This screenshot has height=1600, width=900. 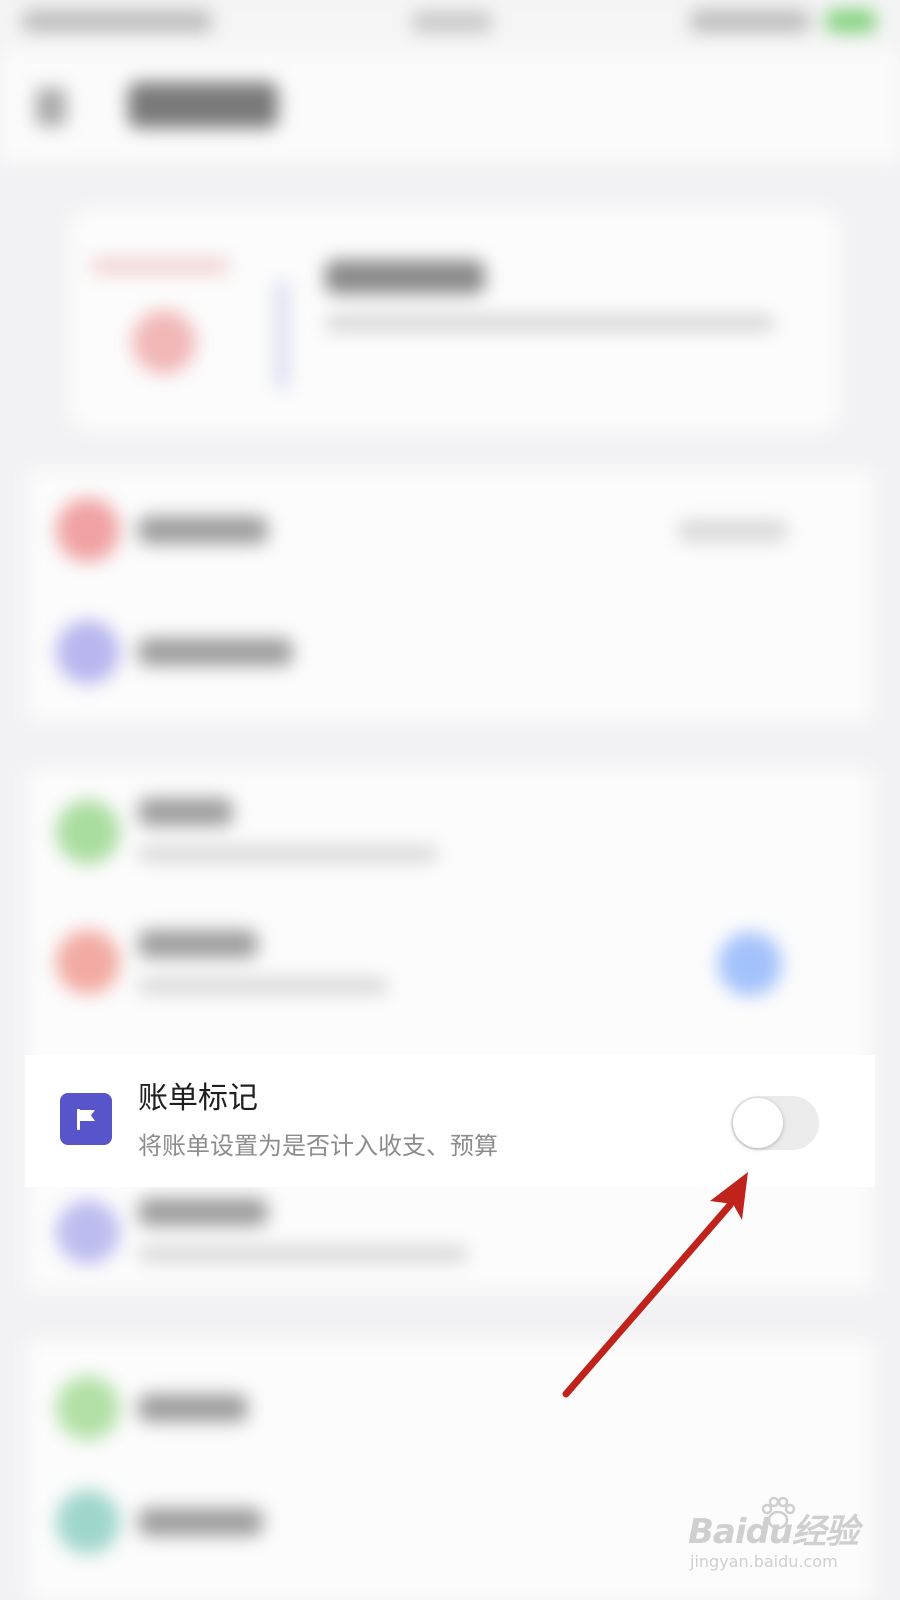 I want to click on bill-mark-row: 账单标记 将账单设置为是否计入收支、预算, so click(x=450, y=1121).